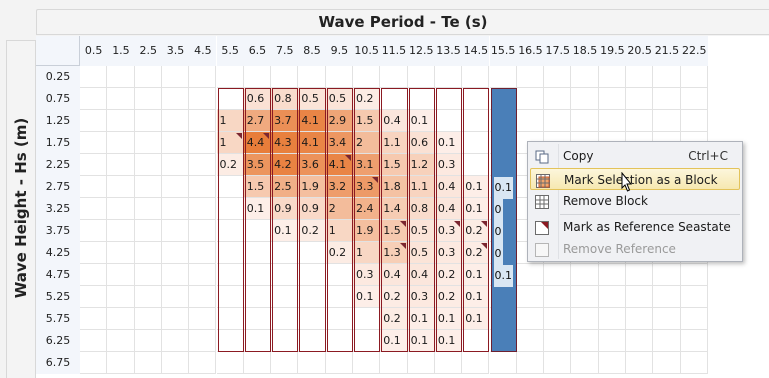 The height and width of the screenshot is (378, 769). I want to click on grid-cell: 4.4, so click(257, 143).